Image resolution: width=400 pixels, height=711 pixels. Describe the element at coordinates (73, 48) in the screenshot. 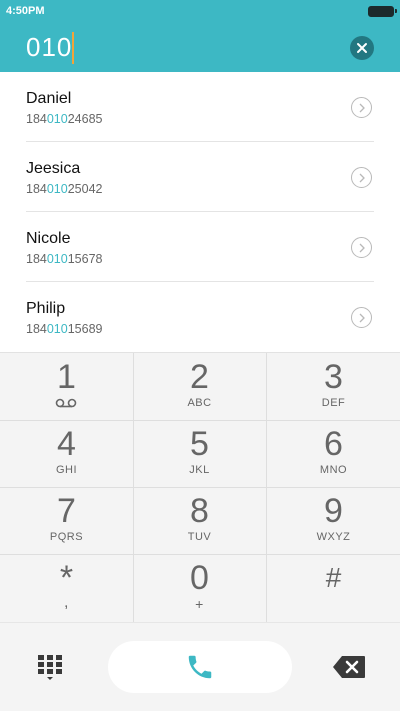

I see `text-caret` at that location.